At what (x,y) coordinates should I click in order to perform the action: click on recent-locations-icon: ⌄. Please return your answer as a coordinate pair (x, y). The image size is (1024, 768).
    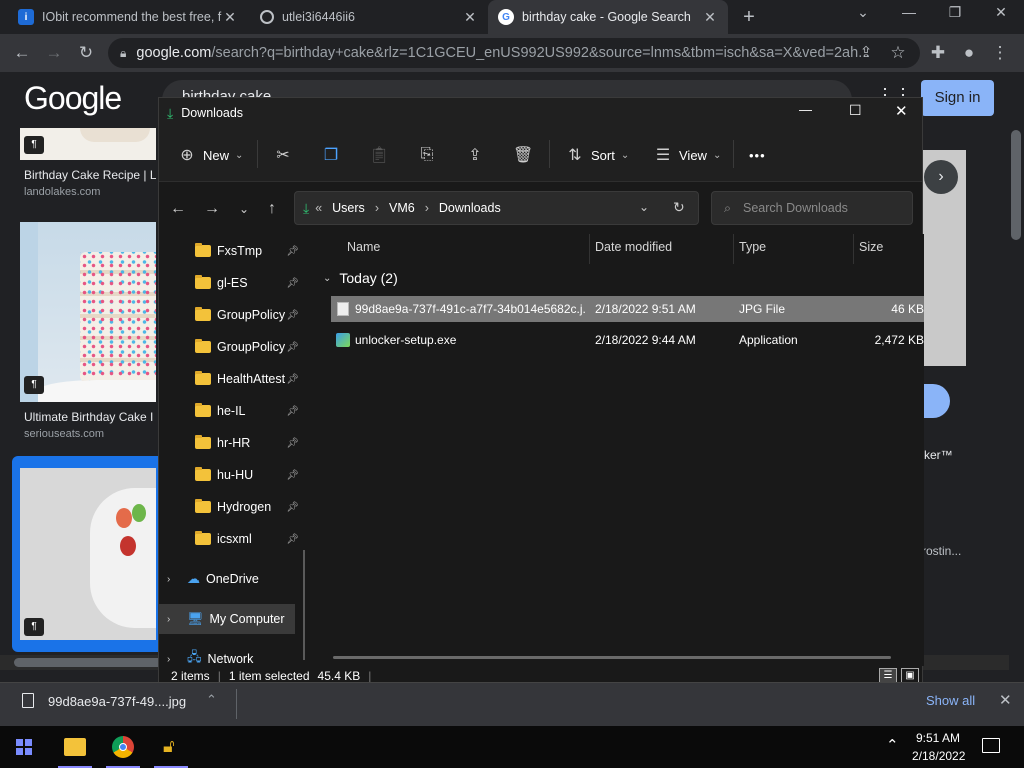
    Looking at the image, I should click on (244, 209).